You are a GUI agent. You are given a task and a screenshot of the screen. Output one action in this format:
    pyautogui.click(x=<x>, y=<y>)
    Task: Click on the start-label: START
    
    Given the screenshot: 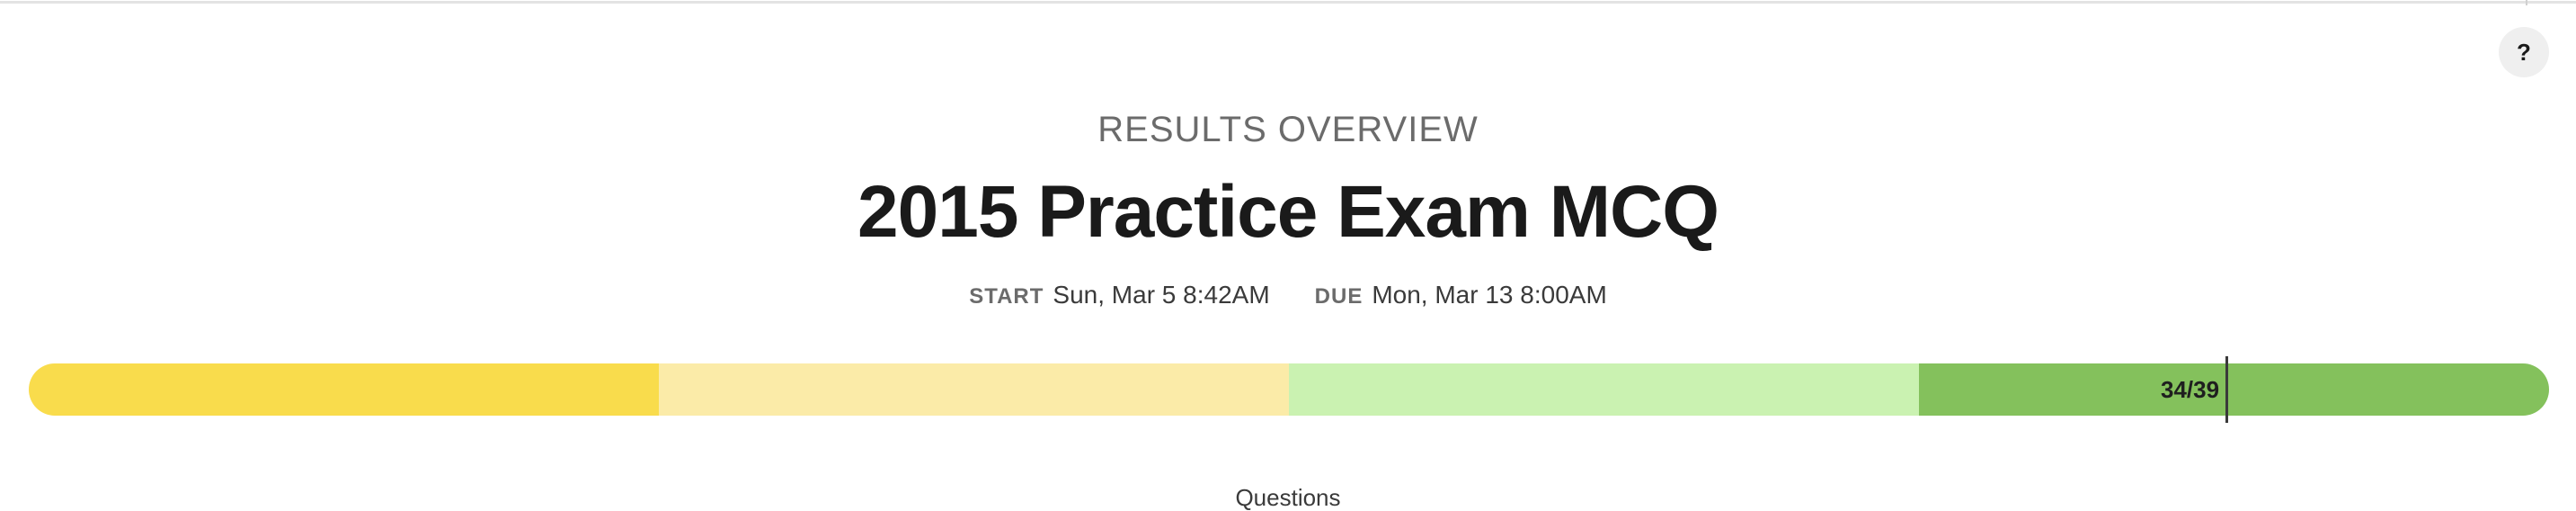 What is the action you would take?
    pyautogui.click(x=1006, y=296)
    